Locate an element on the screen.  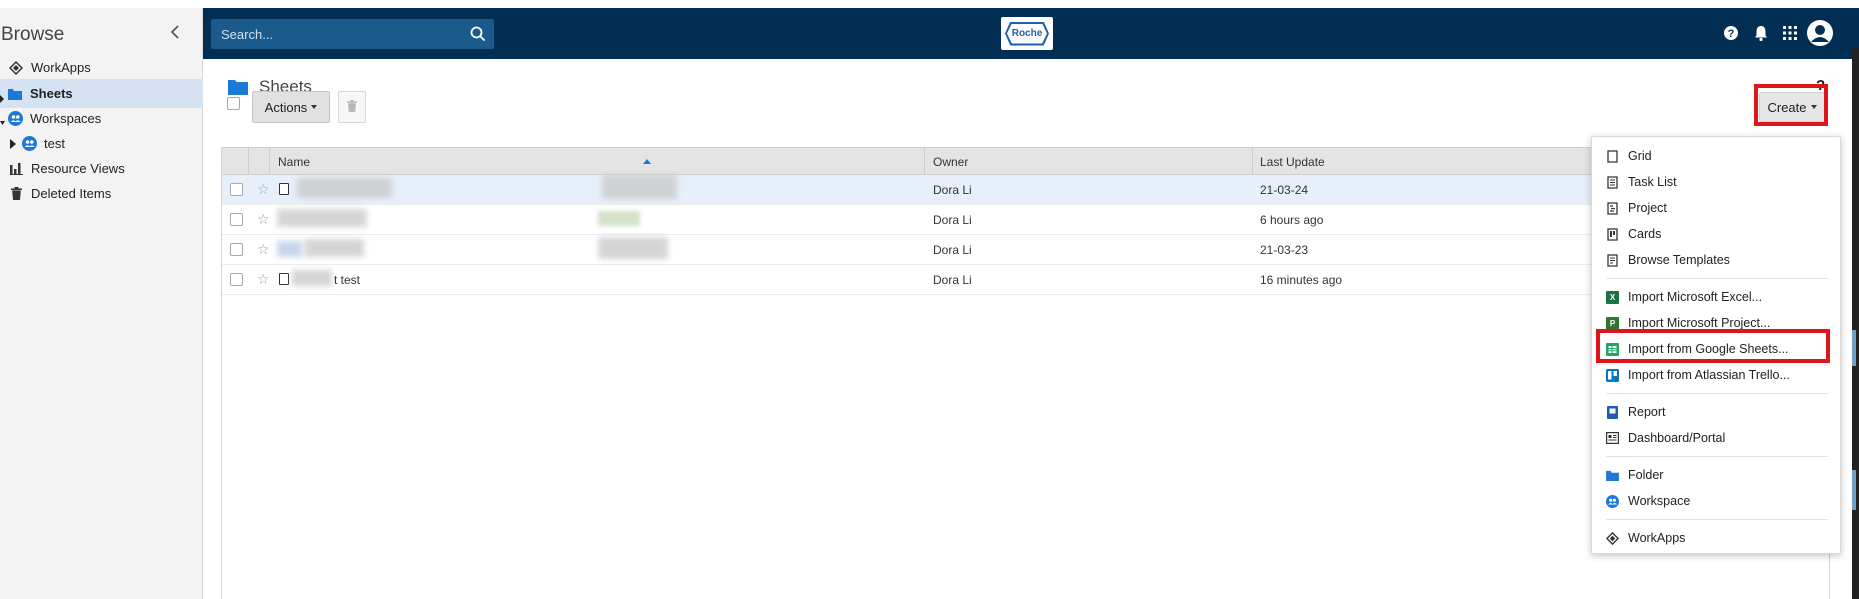
resource-views-icon is located at coordinates (16, 169).